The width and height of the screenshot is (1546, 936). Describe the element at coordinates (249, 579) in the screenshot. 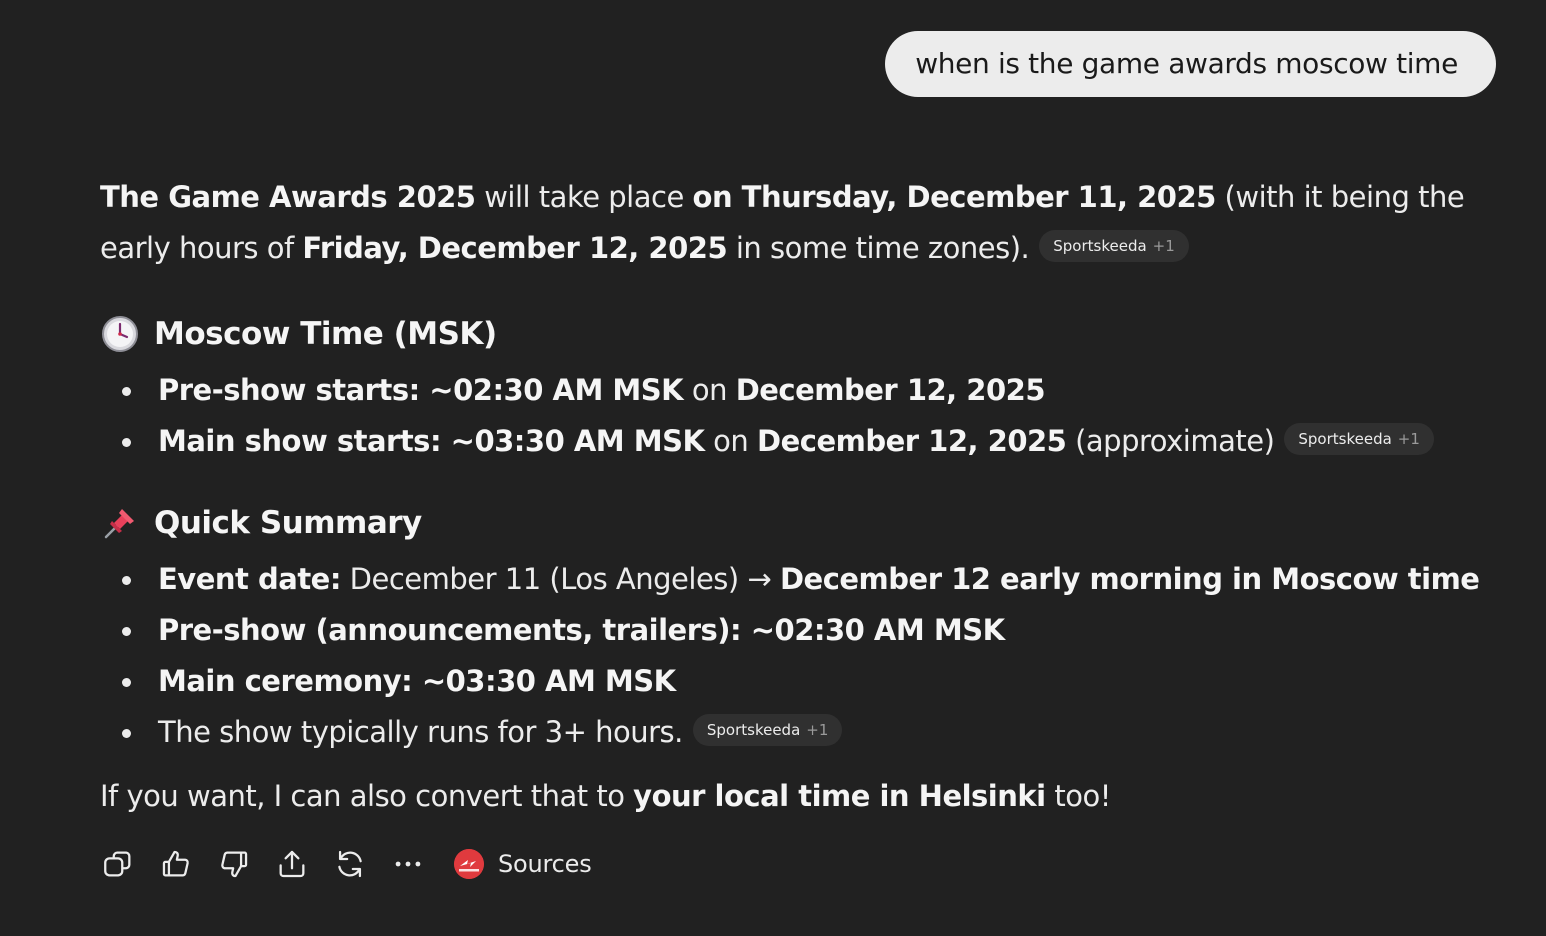

I see `list-item-bold: Event date:` at that location.